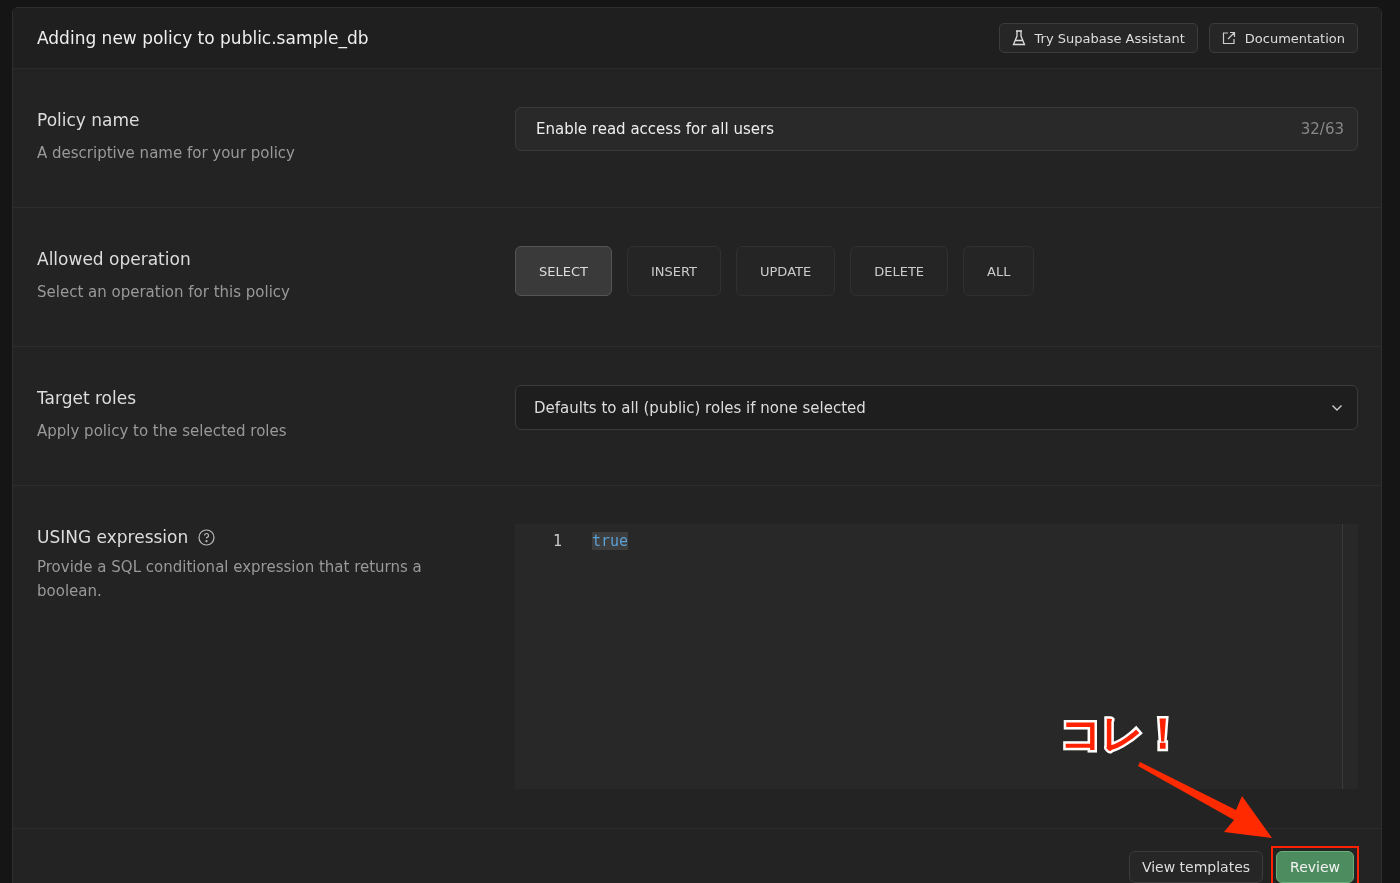 The height and width of the screenshot is (883, 1400). I want to click on field-description: Provide a SQL conditional expression that returns a boolean., so click(230, 579).